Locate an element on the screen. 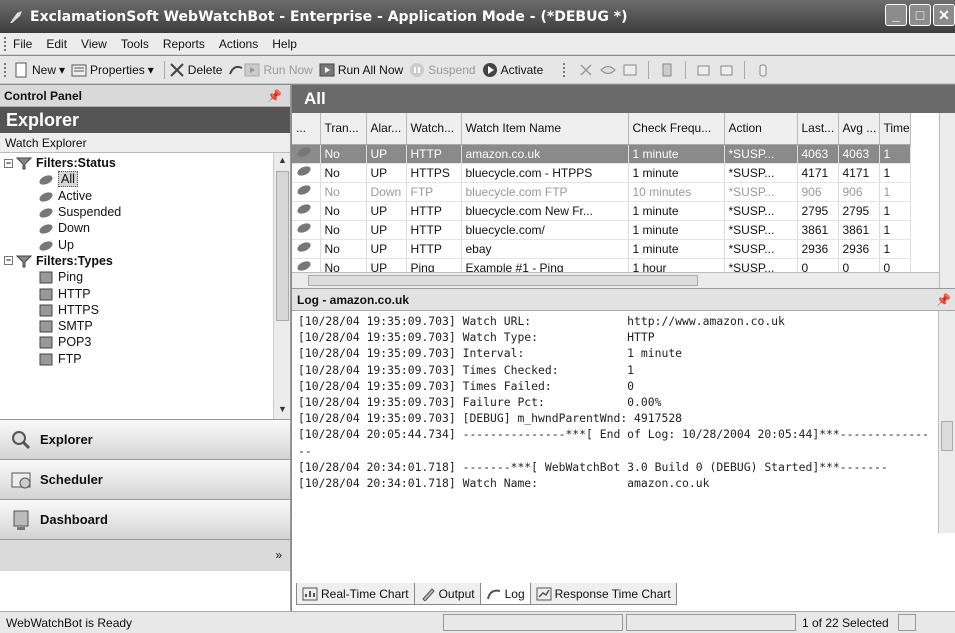 The width and height of the screenshot is (955, 633). tree-scrollbar: ▲ ▼ is located at coordinates (281, 286).